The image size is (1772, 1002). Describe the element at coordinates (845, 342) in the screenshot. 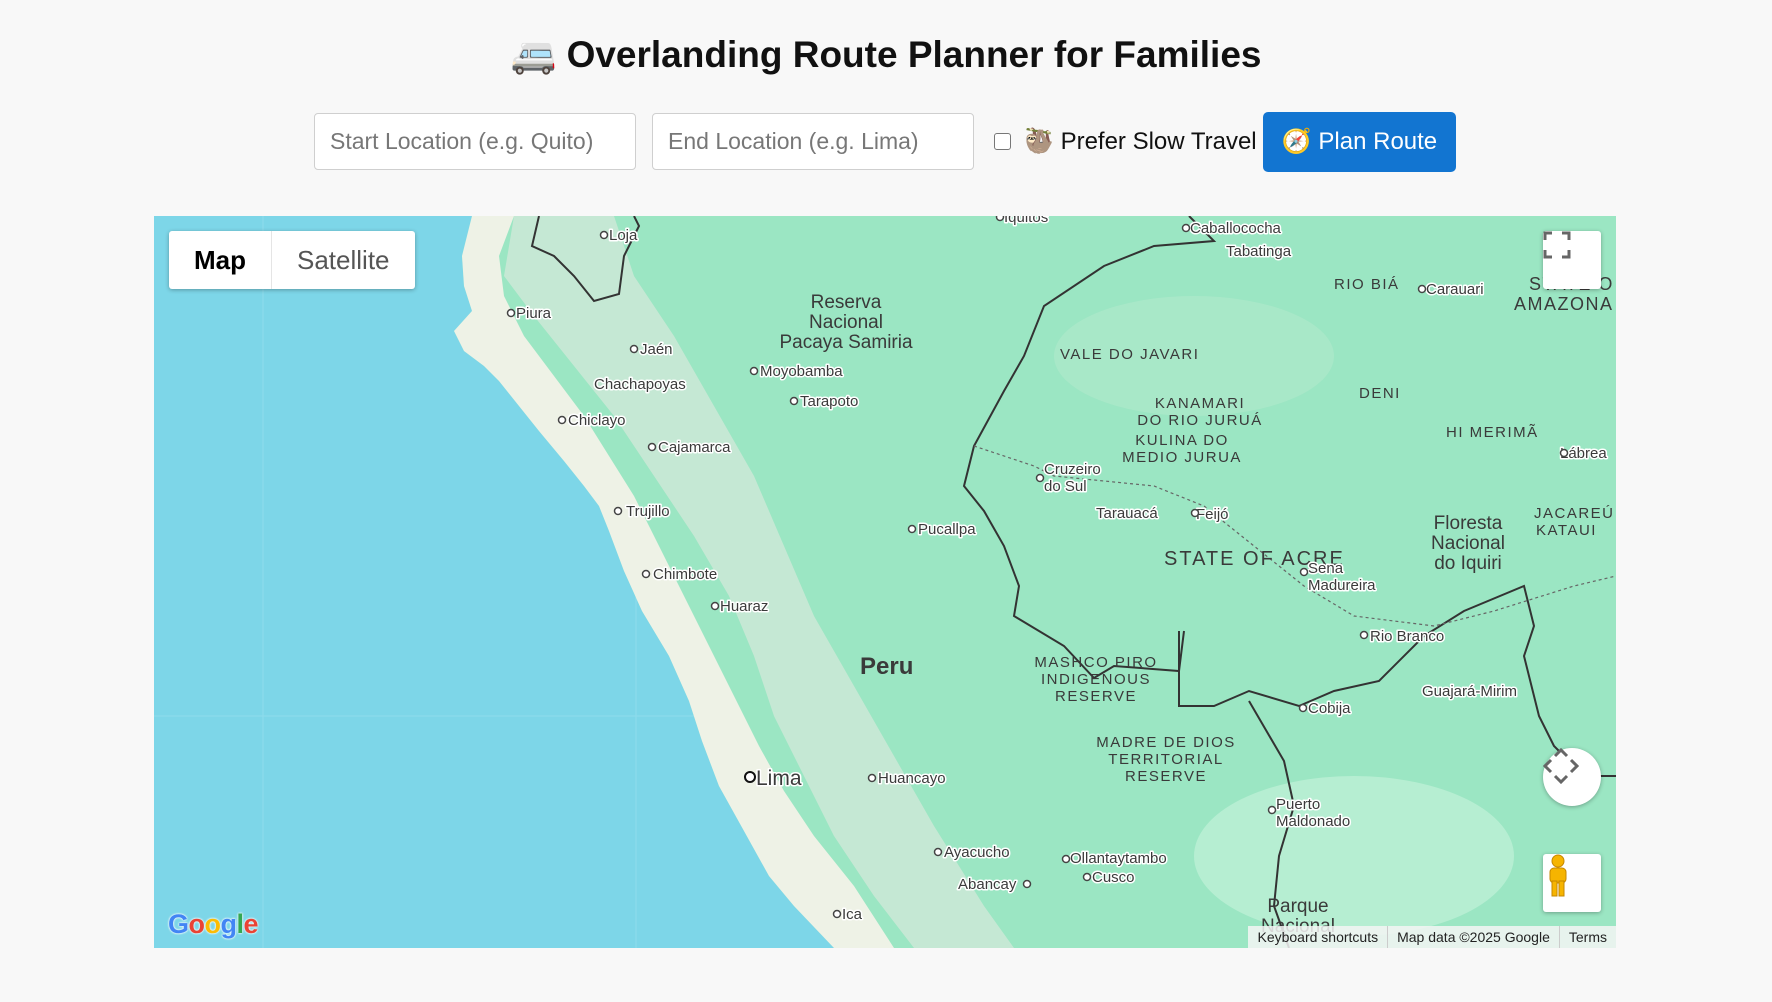

I see `map-label-reserva-3: Pacaya Samiria` at that location.